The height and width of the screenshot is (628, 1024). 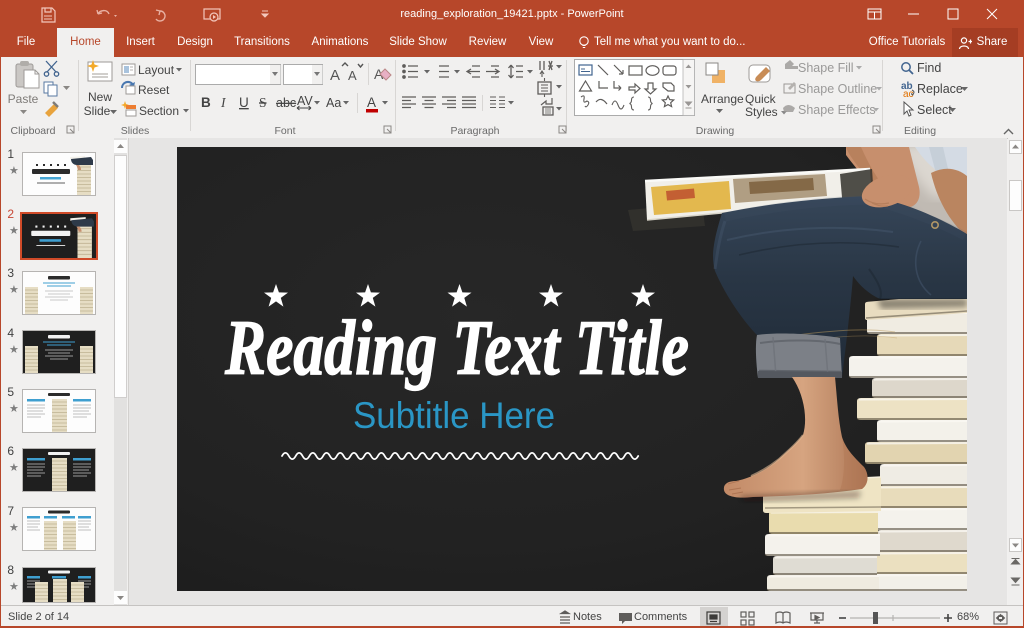 What do you see at coordinates (156, 70) in the screenshot?
I see `svg-text: Layout` at bounding box center [156, 70].